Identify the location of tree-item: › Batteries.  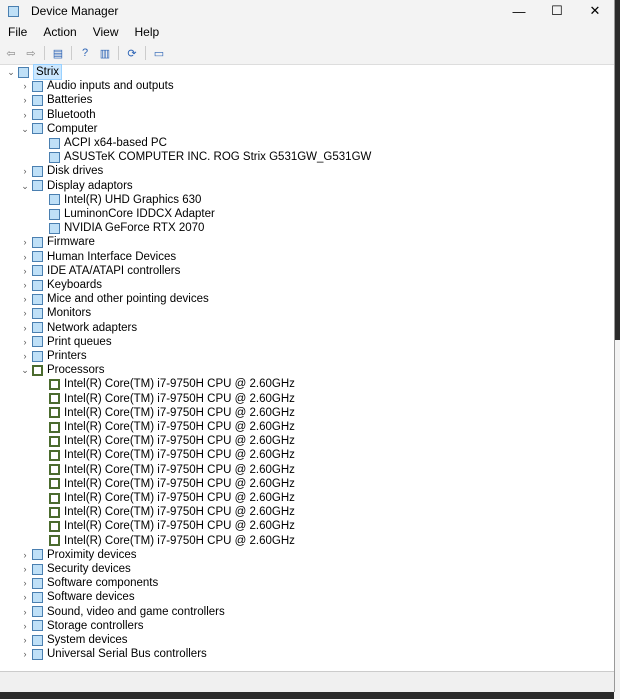
(56, 100).